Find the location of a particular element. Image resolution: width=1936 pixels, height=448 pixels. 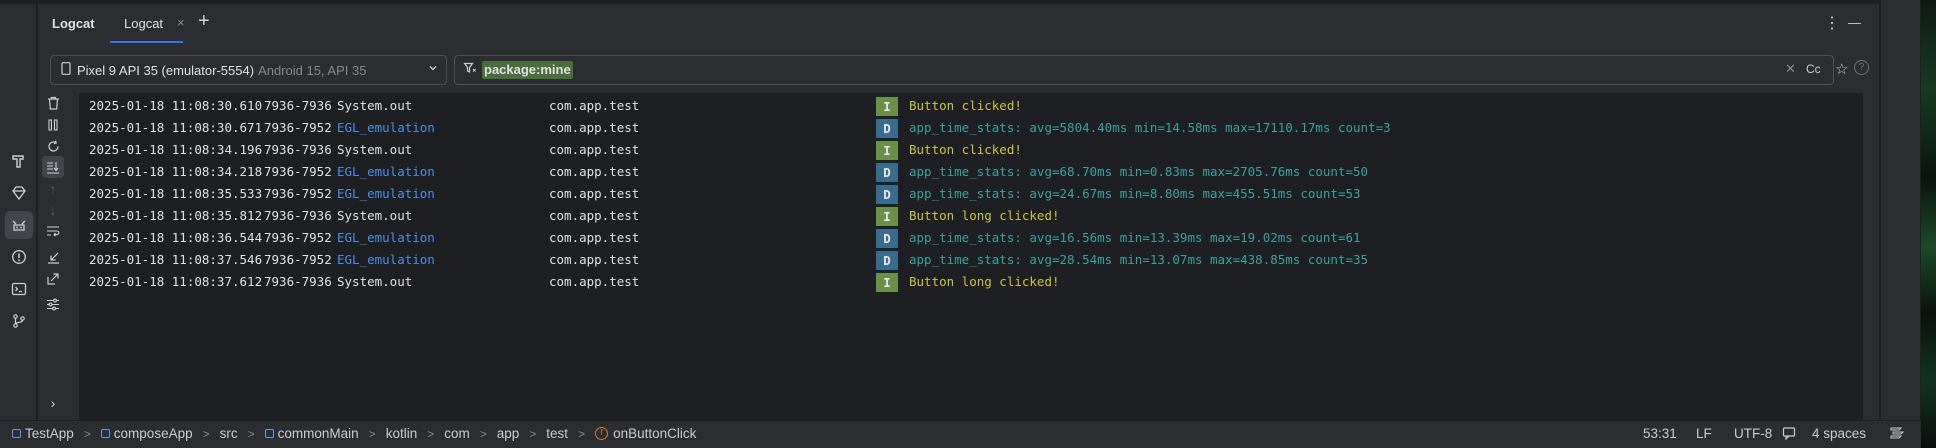

breadcrumb-item: kotlin is located at coordinates (402, 433).